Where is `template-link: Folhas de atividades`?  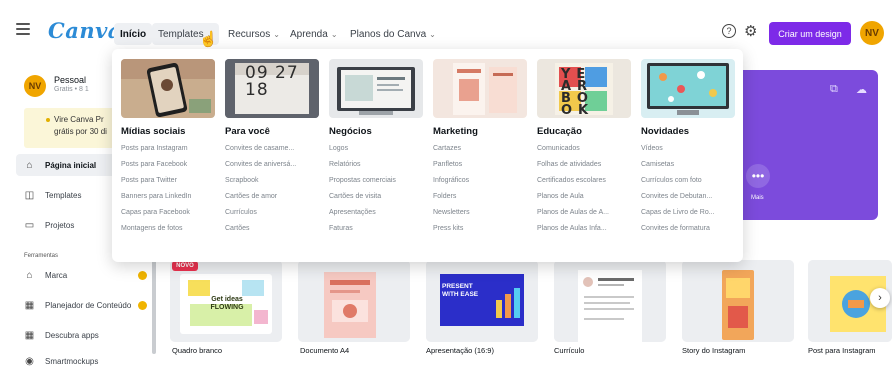 template-link: Folhas de atividades is located at coordinates (585, 165).